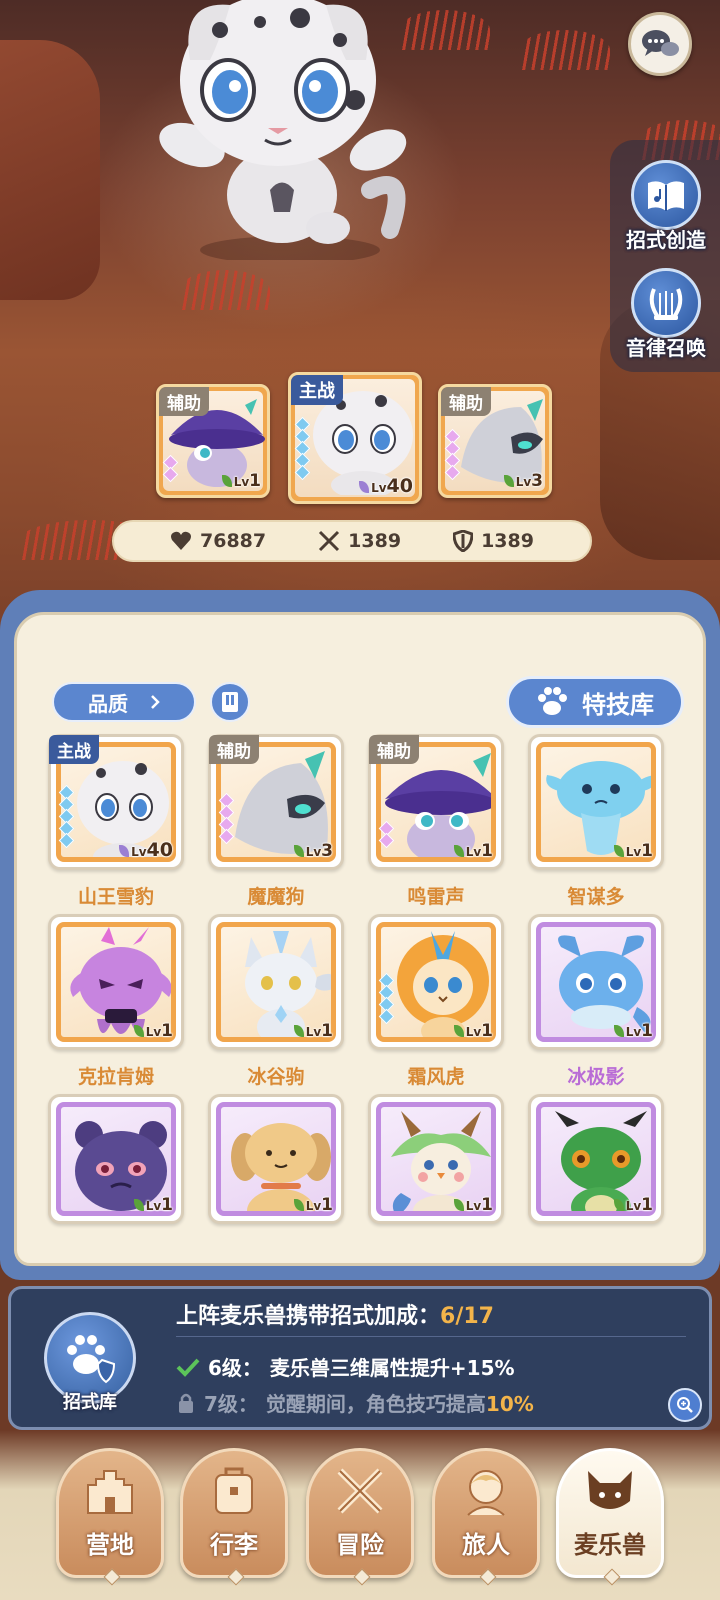 This screenshot has height=1600, width=720. Describe the element at coordinates (596, 897) in the screenshot. I see `pet-name: 智谋多` at that location.